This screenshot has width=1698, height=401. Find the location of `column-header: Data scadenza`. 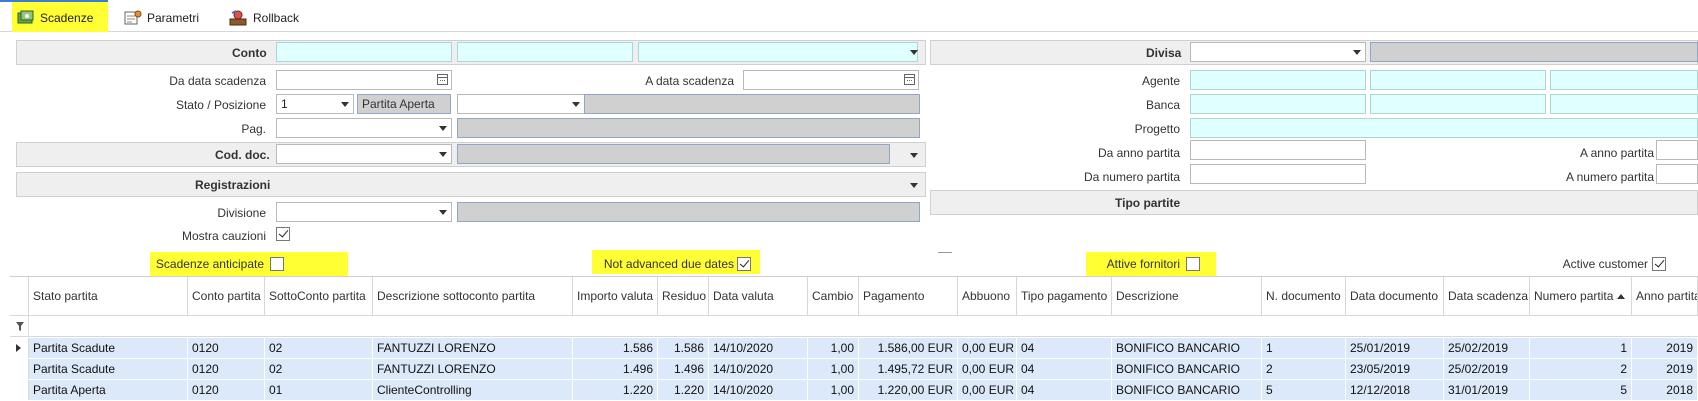

column-header: Data scadenza is located at coordinates (1487, 296).